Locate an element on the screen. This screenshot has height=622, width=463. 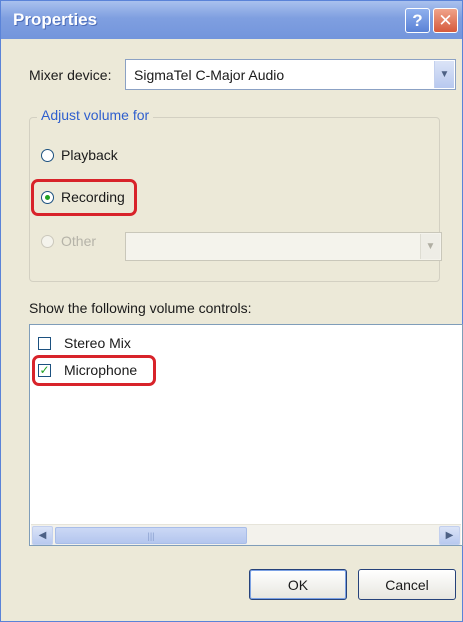
other-label: Other is located at coordinates (79, 241).